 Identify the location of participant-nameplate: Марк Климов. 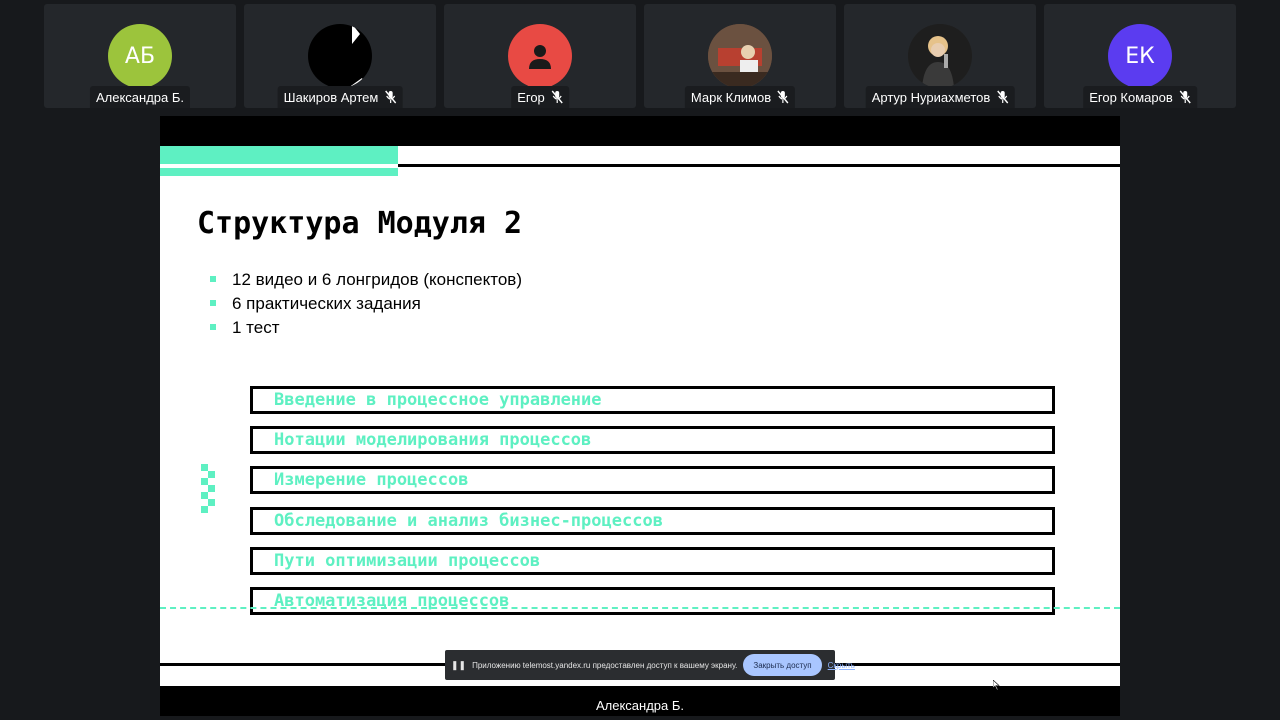
(740, 97).